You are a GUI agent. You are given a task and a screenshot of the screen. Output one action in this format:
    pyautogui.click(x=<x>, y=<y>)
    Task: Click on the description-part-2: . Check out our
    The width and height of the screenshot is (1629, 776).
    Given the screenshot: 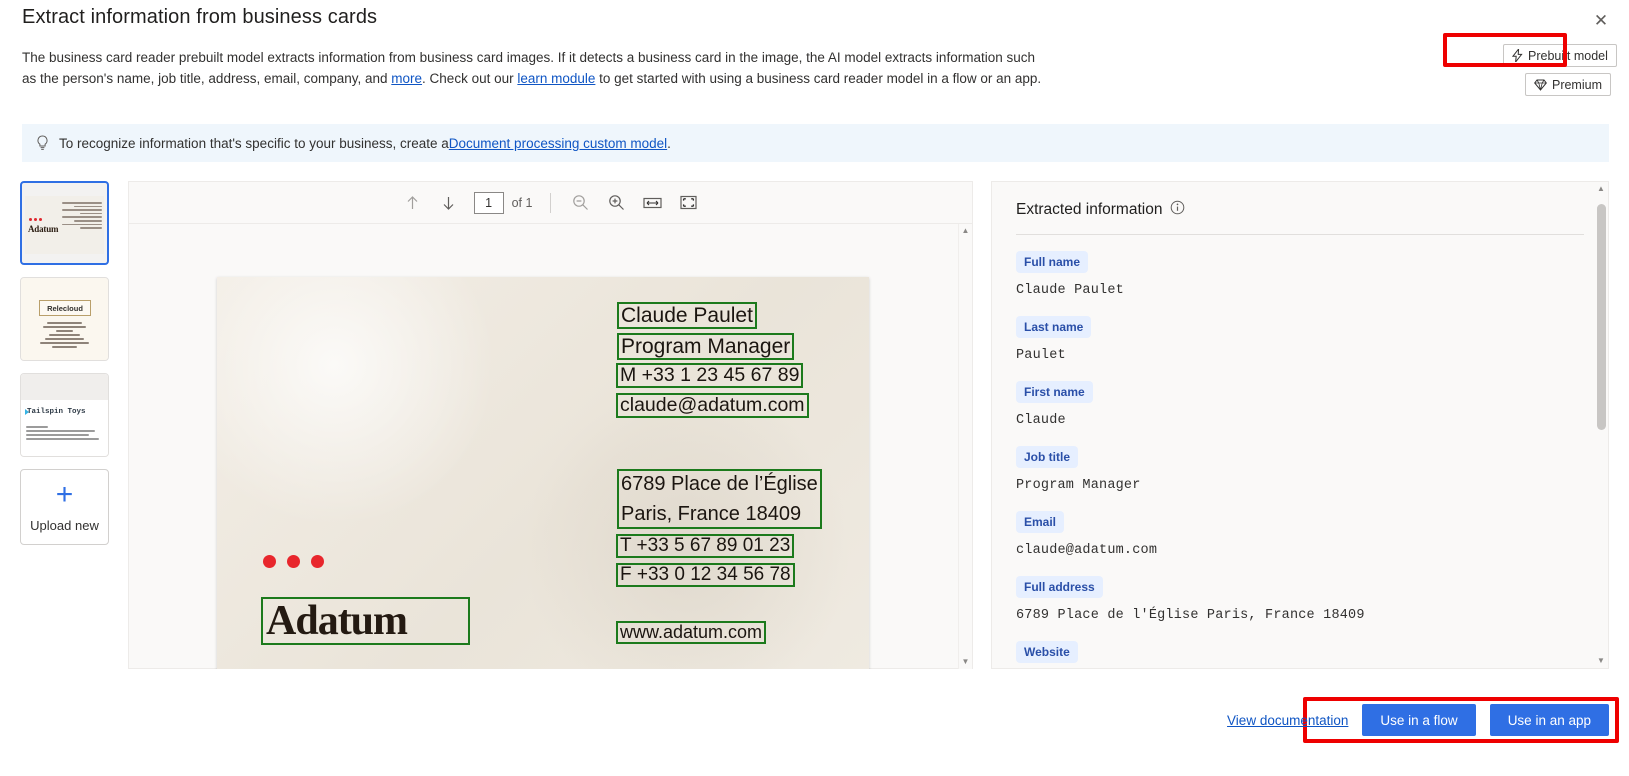 What is the action you would take?
    pyautogui.click(x=470, y=78)
    